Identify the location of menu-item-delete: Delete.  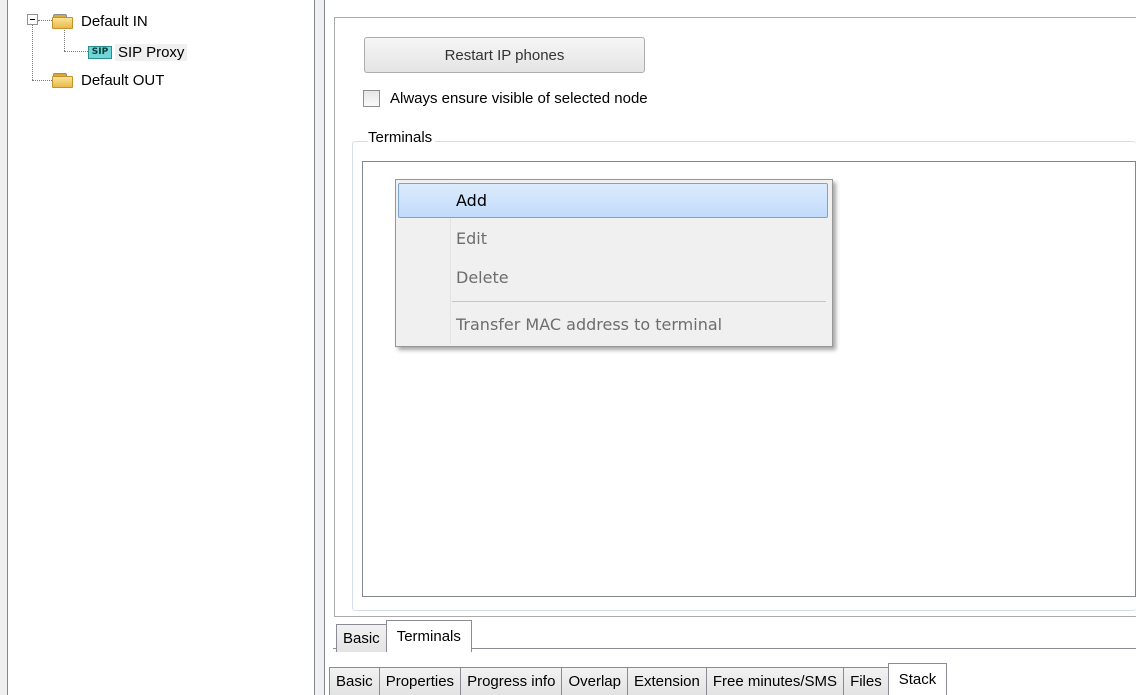
(613, 278).